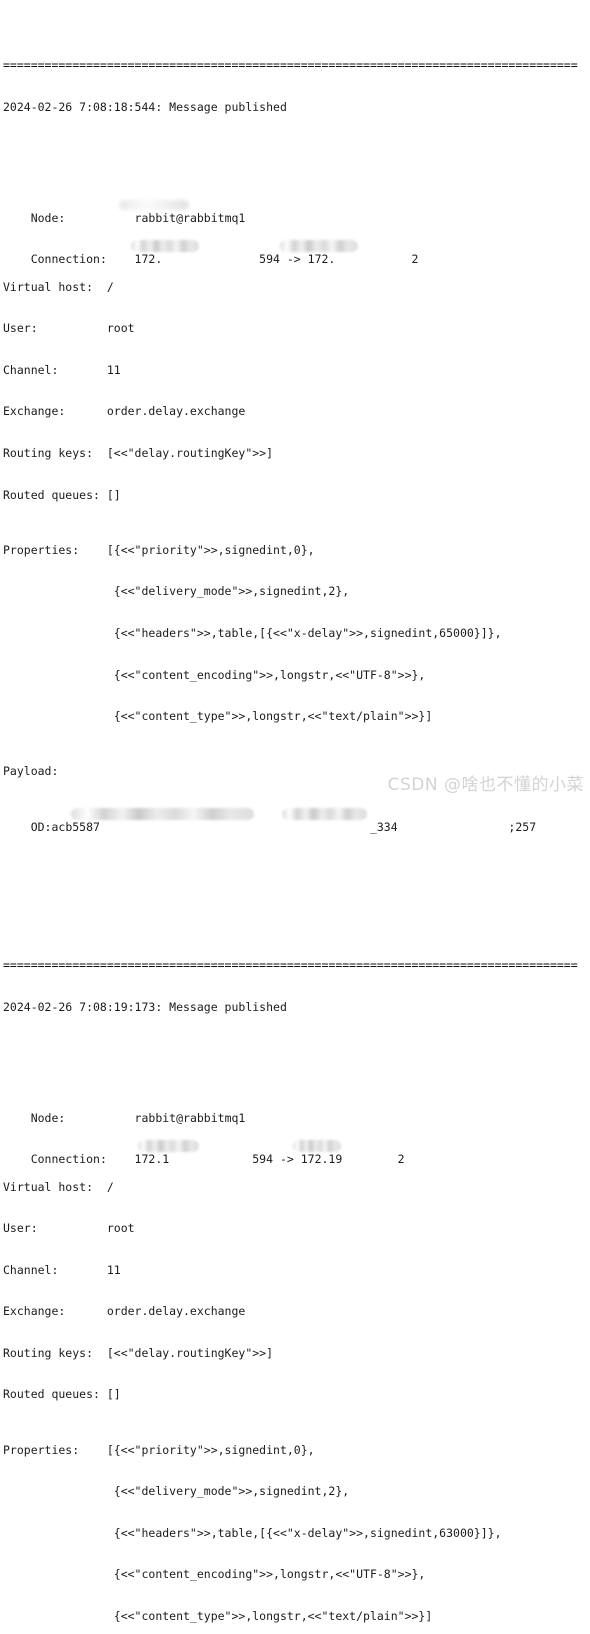  What do you see at coordinates (283, 826) in the screenshot?
I see `payload-text: OD:acb5587 _334 ;257` at bounding box center [283, 826].